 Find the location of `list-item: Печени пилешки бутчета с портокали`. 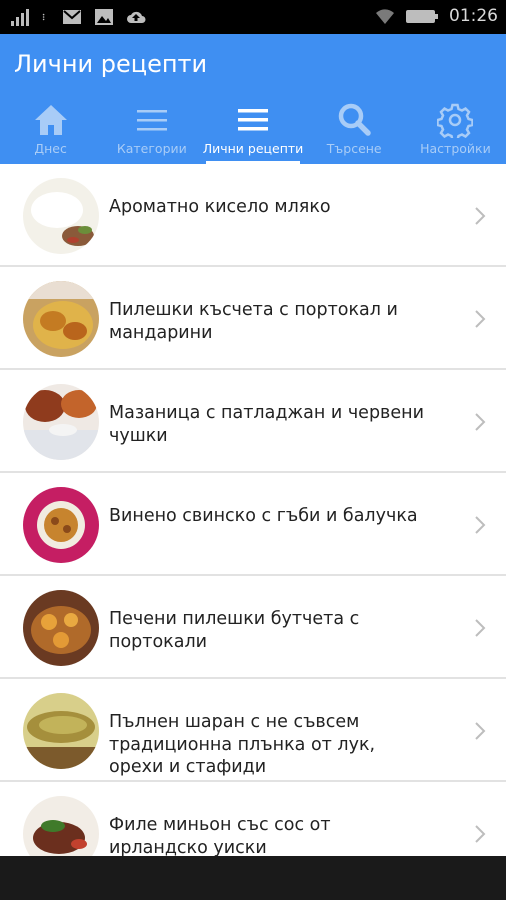

list-item: Печени пилешки бутчета с портокали is located at coordinates (253, 627).